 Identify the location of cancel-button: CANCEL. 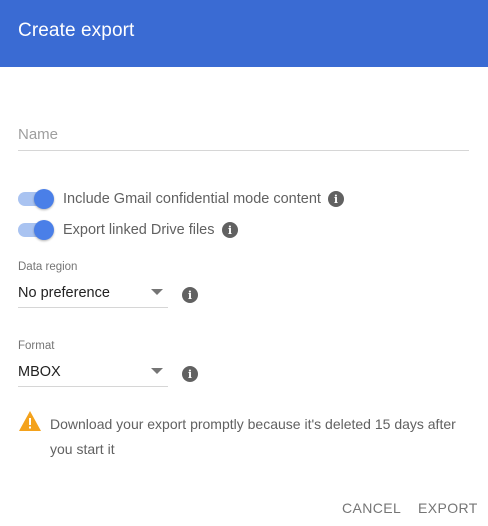
(371, 508).